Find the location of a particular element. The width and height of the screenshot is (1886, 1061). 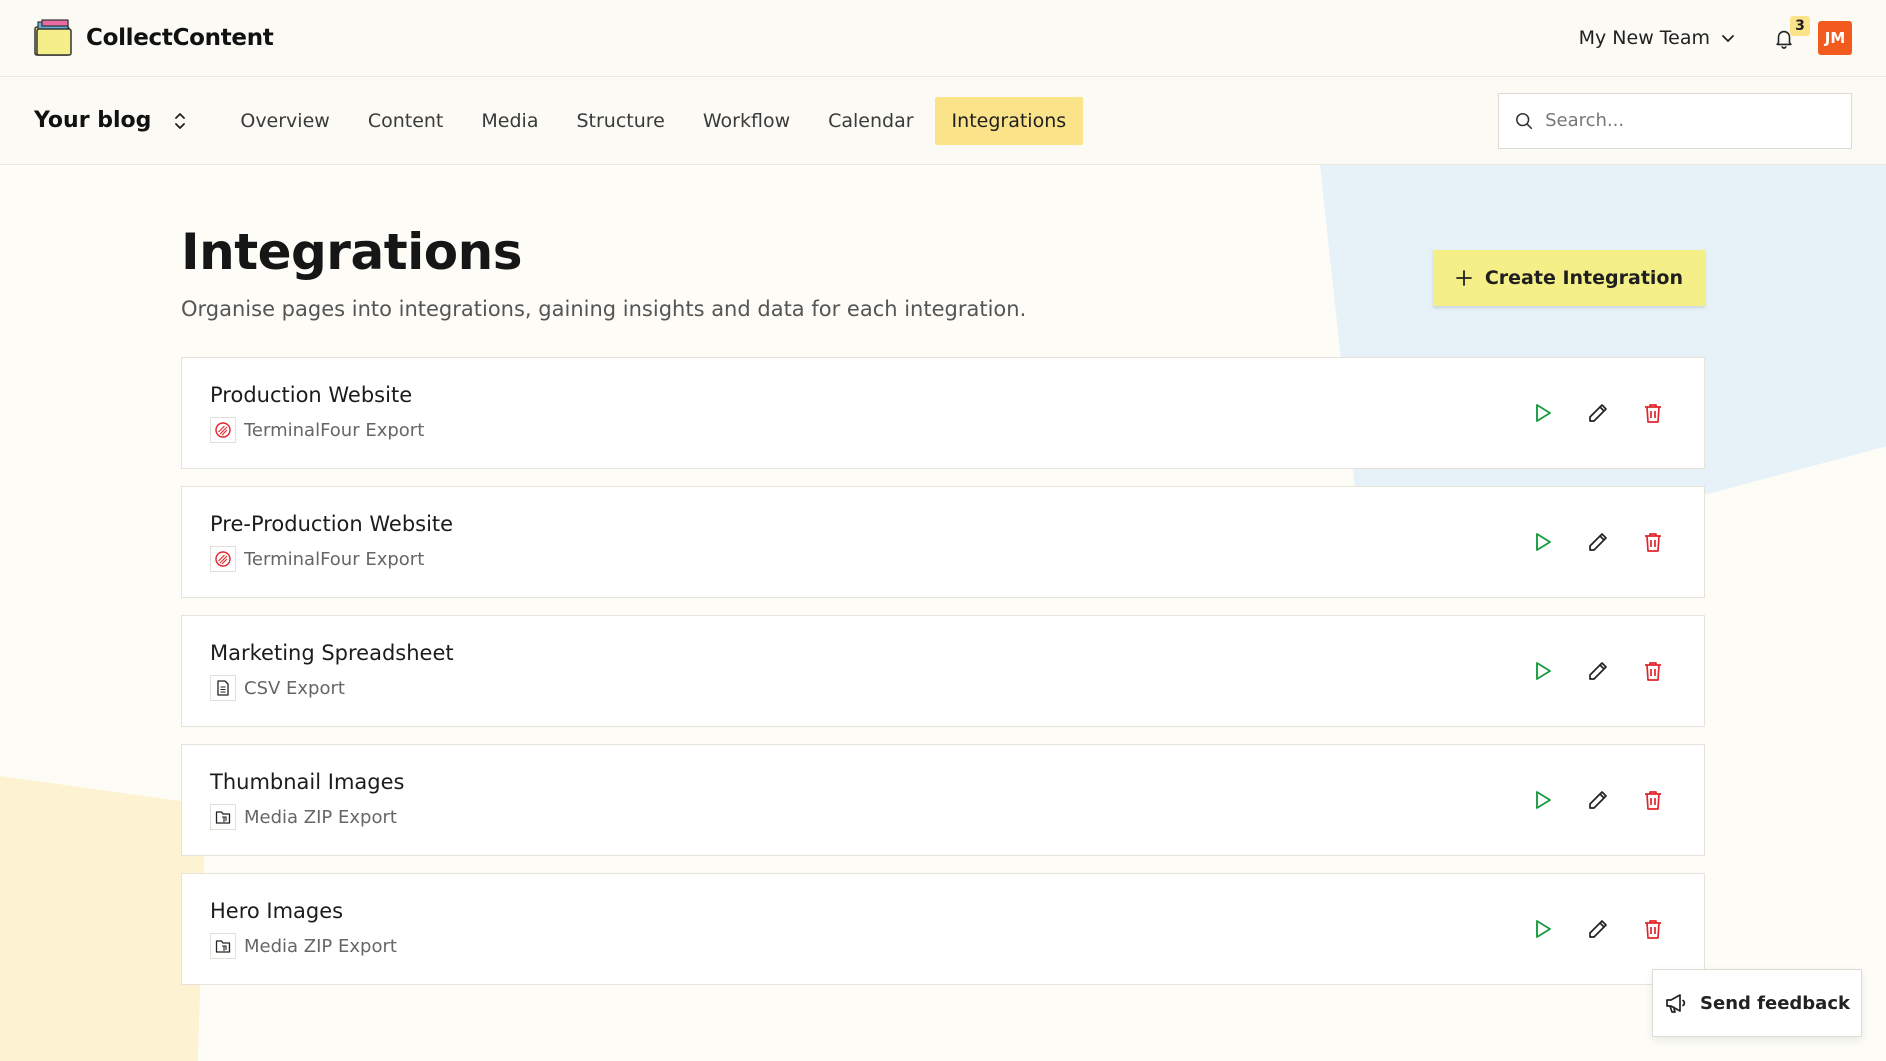

brand: CollectContent is located at coordinates (154, 38).